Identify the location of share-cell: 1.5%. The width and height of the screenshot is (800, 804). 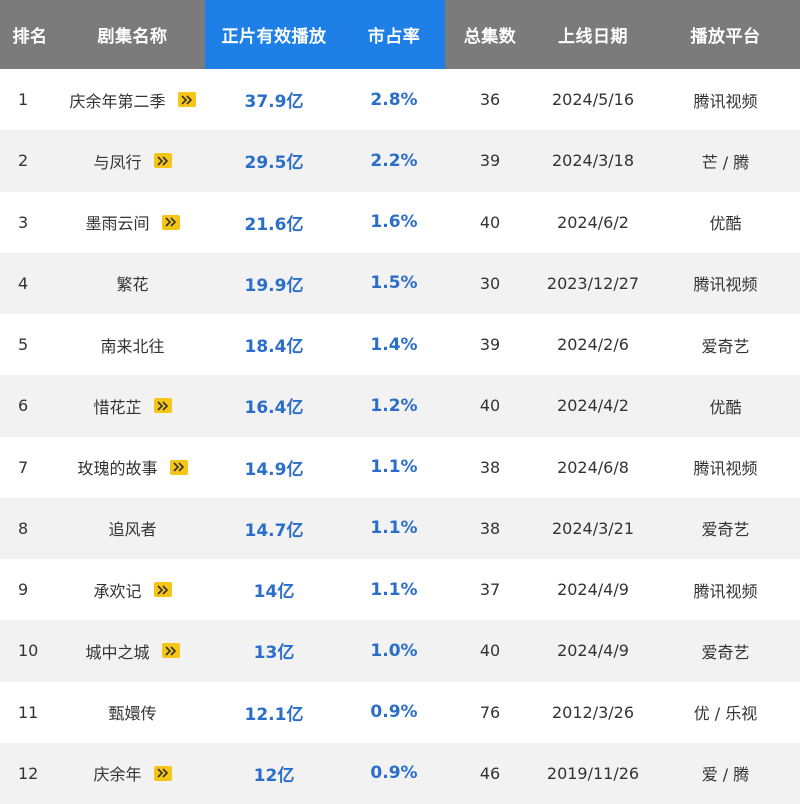
(394, 283).